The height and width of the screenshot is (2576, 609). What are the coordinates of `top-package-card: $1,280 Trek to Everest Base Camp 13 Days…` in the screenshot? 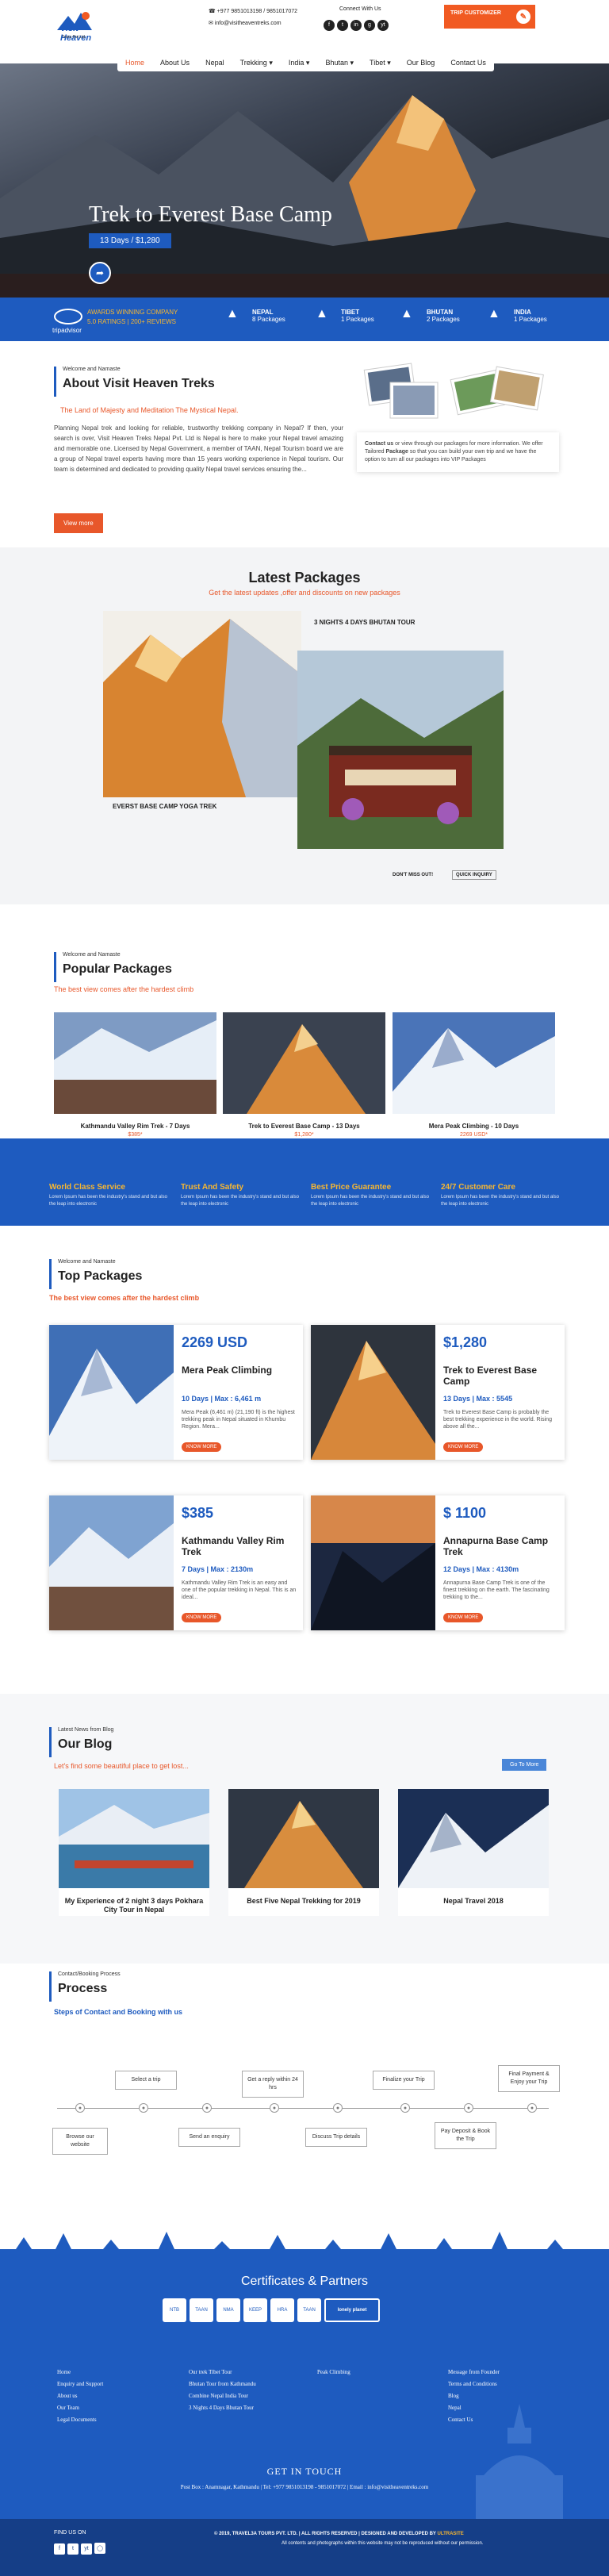 It's located at (438, 1392).